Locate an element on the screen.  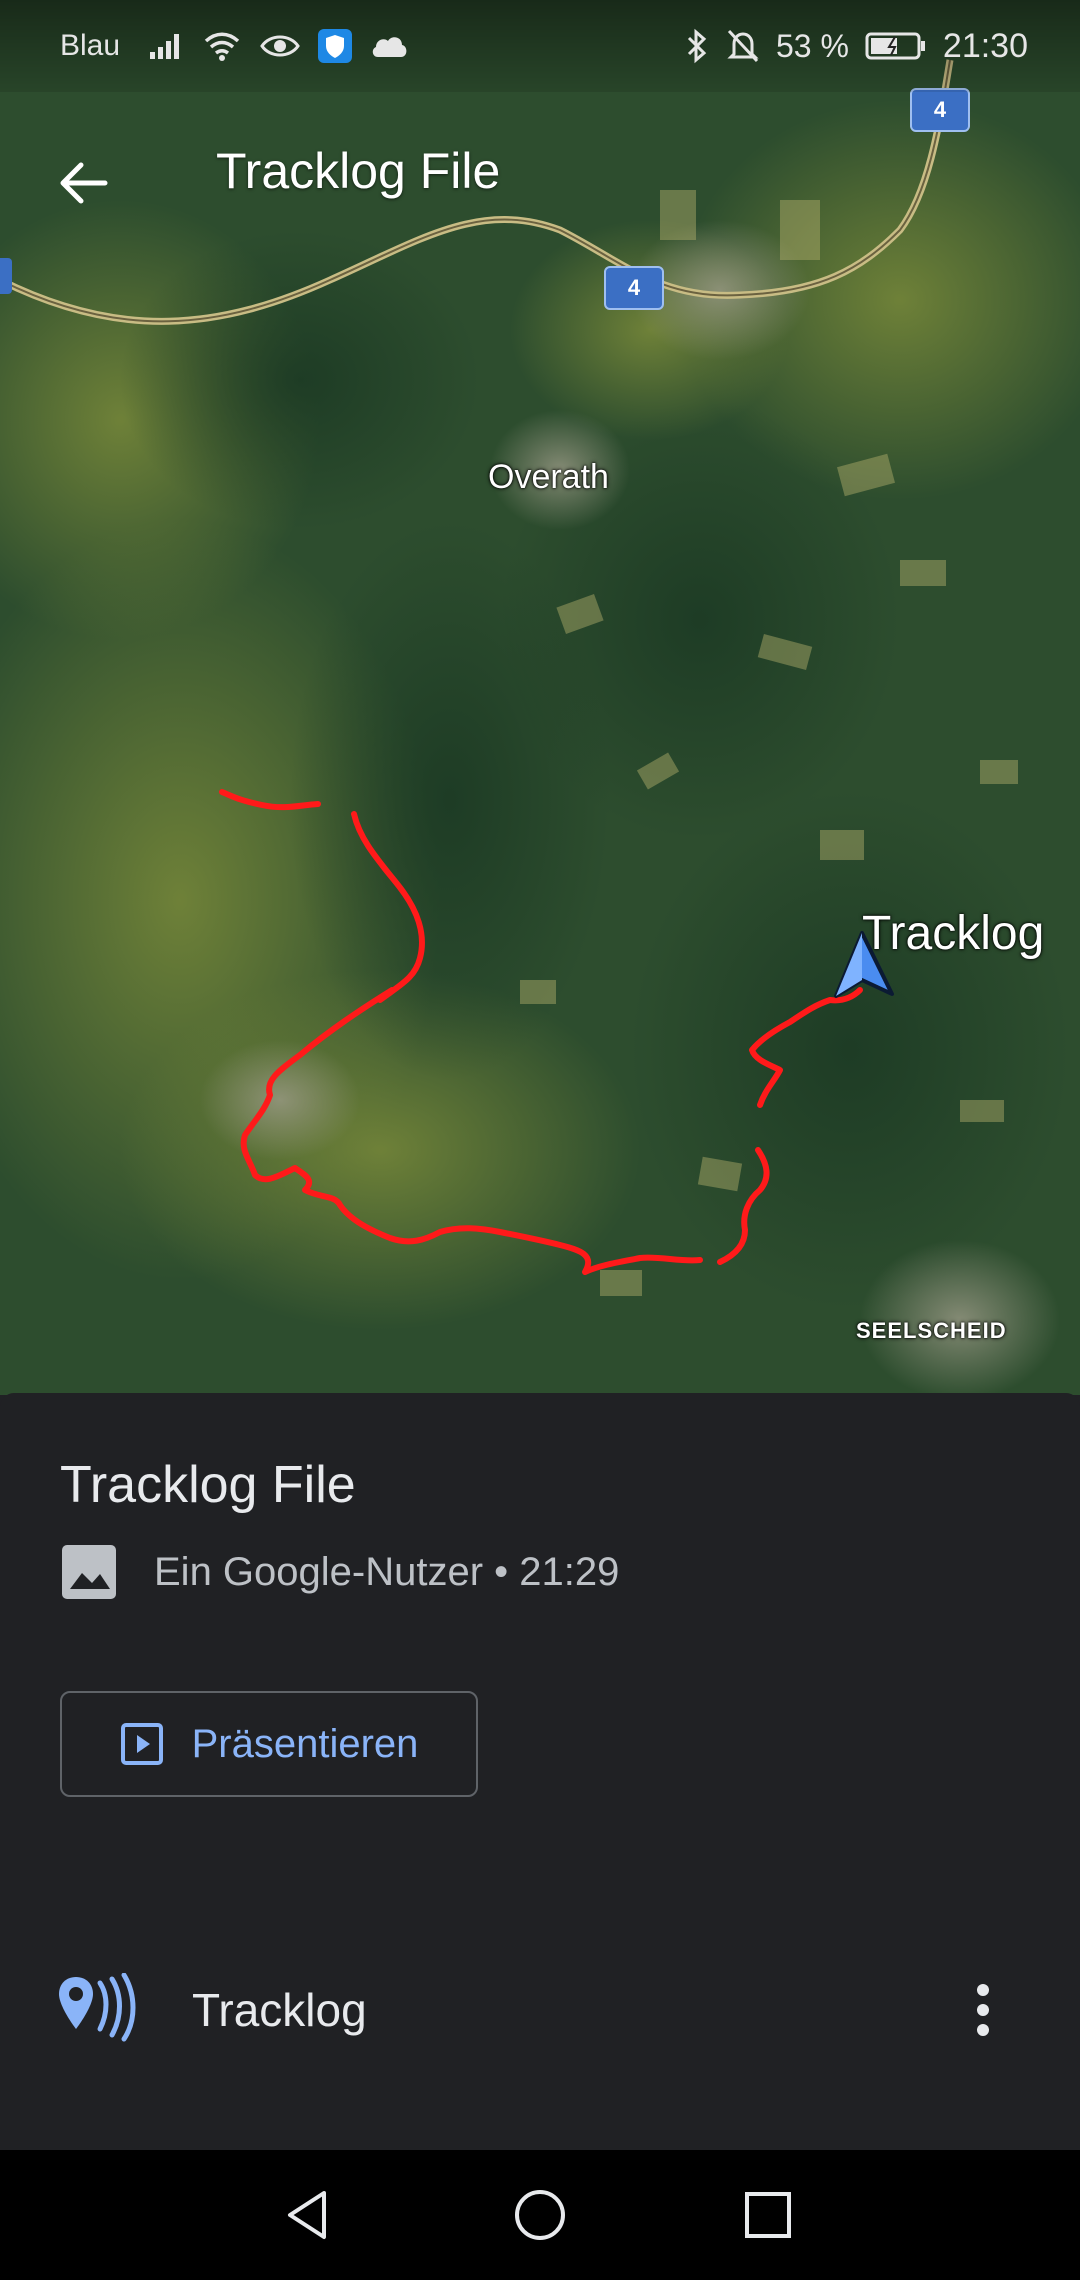
nav-back-button is located at coordinates (308, 2215).